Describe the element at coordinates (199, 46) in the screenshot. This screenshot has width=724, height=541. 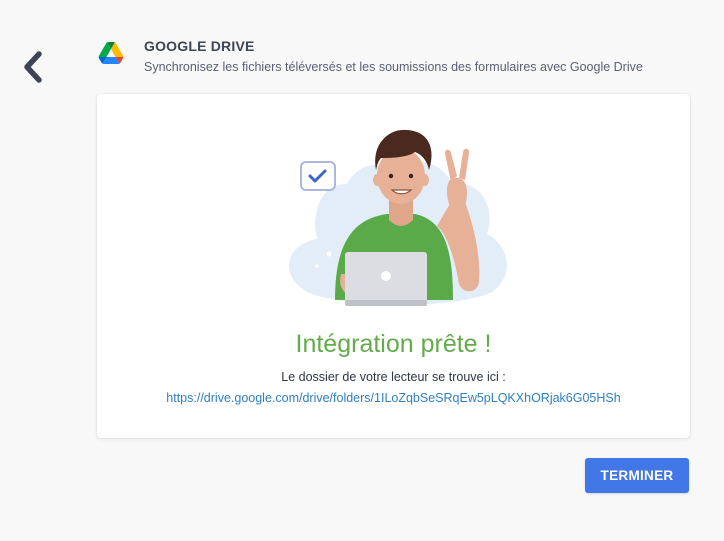
I see `page-title: GOOGLE DRIVE` at that location.